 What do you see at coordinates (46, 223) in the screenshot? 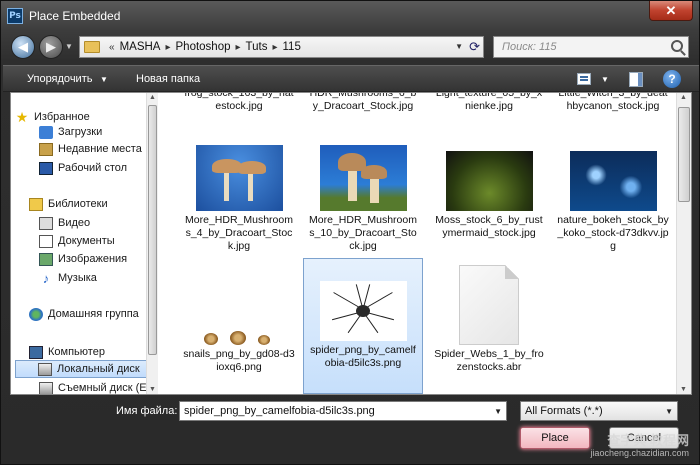
I see `video-icon` at bounding box center [46, 223].